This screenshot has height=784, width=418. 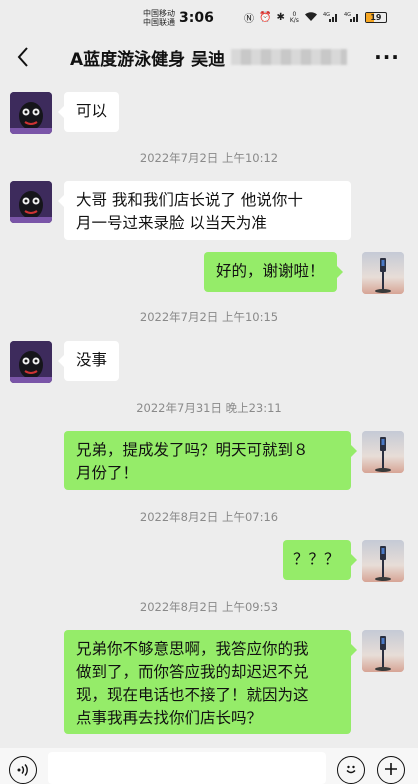 I want to click on message-bubble-received: 大哥 我和我们店长说了 他说你十 月一号过来录脸 以当天为准, so click(x=204, y=210).